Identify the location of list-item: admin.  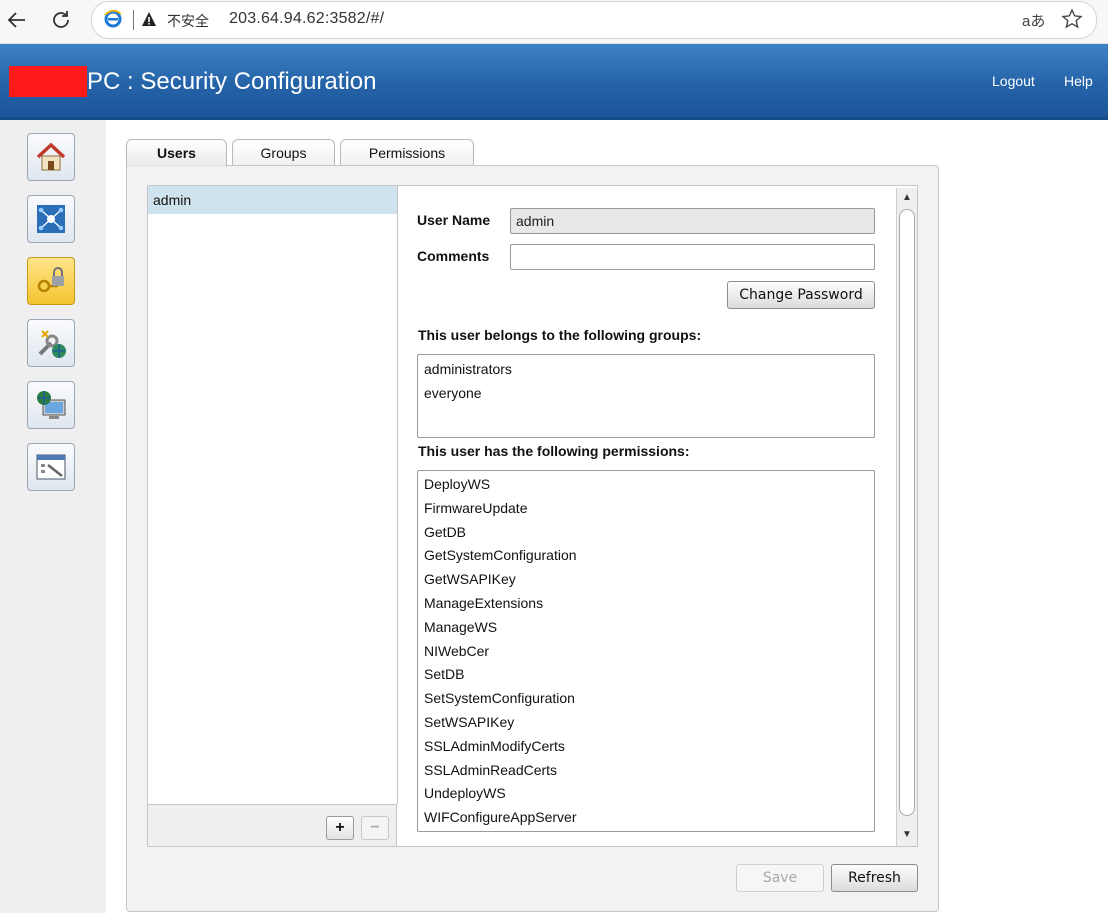
(272, 200).